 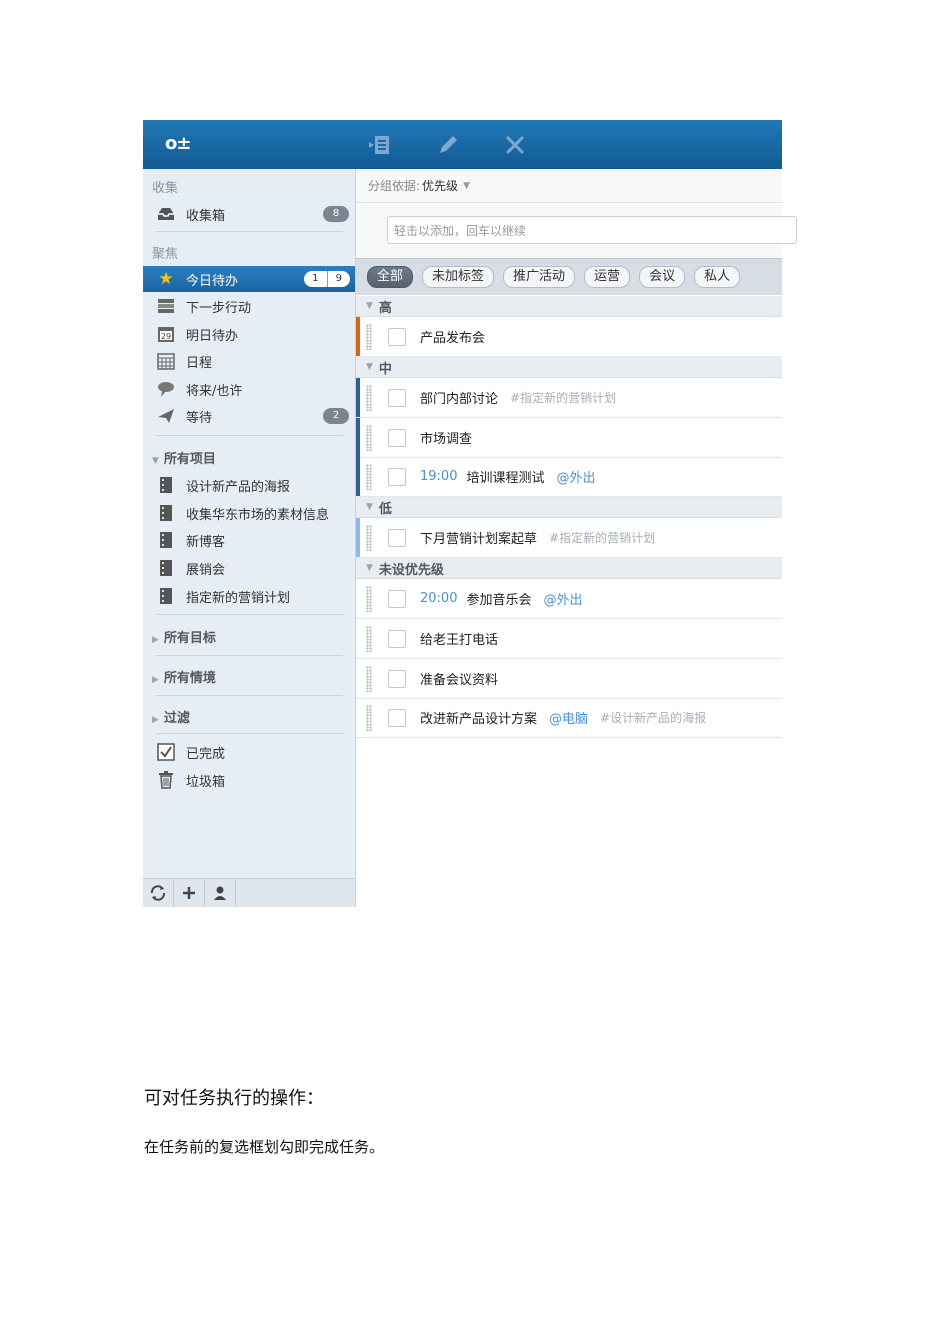 What do you see at coordinates (479, 539) in the screenshot?
I see `task-title: 下月营销计划案起草` at bounding box center [479, 539].